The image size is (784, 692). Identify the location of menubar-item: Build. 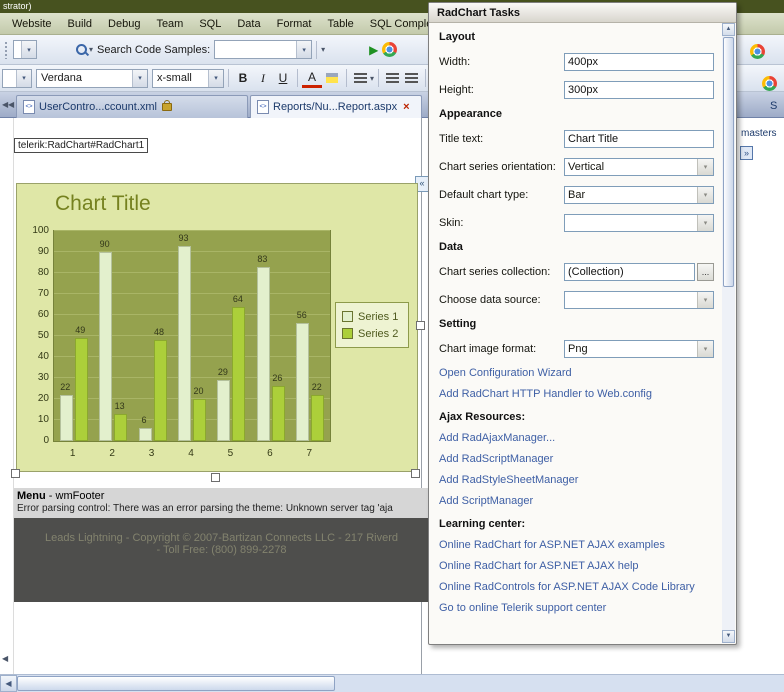
(80, 24).